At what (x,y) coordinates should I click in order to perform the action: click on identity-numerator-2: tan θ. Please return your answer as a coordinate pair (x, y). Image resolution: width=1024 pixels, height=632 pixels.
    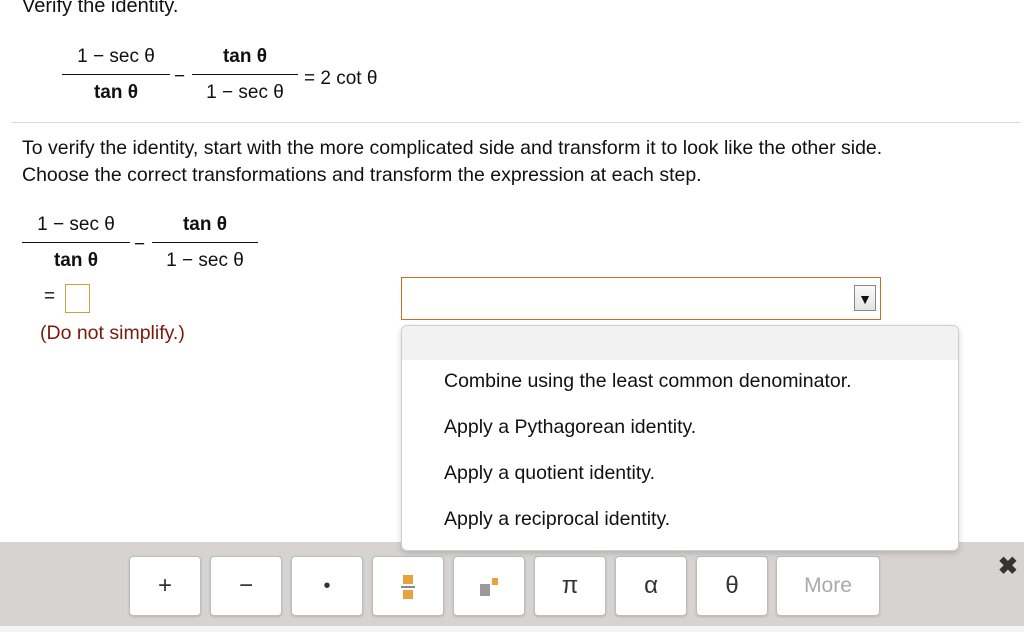
    Looking at the image, I should click on (245, 56).